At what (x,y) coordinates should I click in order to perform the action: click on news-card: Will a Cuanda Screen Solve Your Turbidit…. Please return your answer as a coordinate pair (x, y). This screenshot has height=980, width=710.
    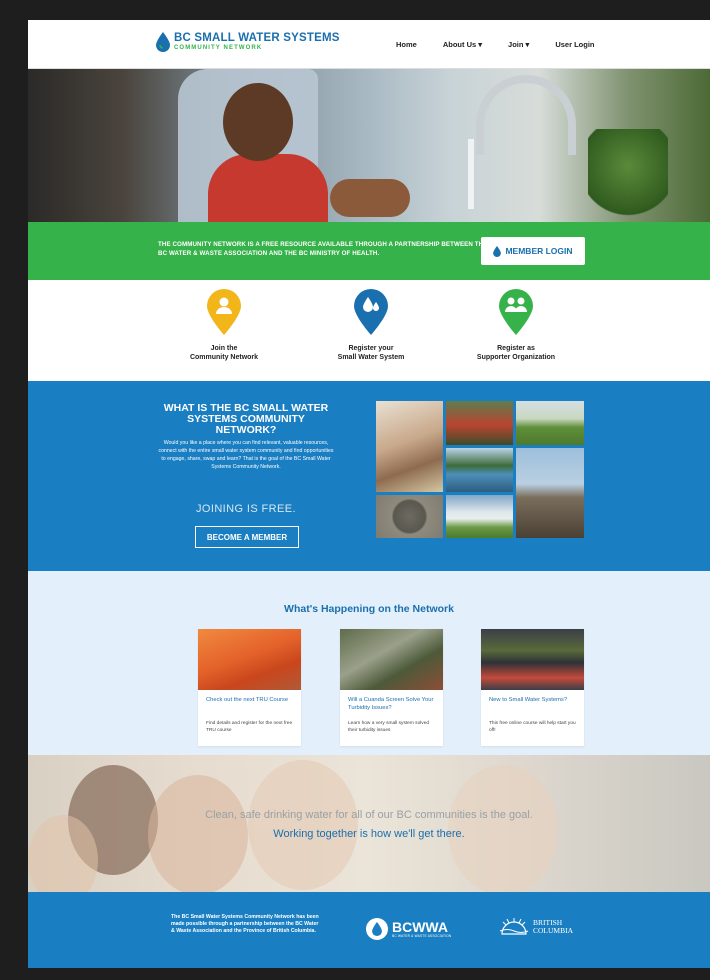
    Looking at the image, I should click on (391, 687).